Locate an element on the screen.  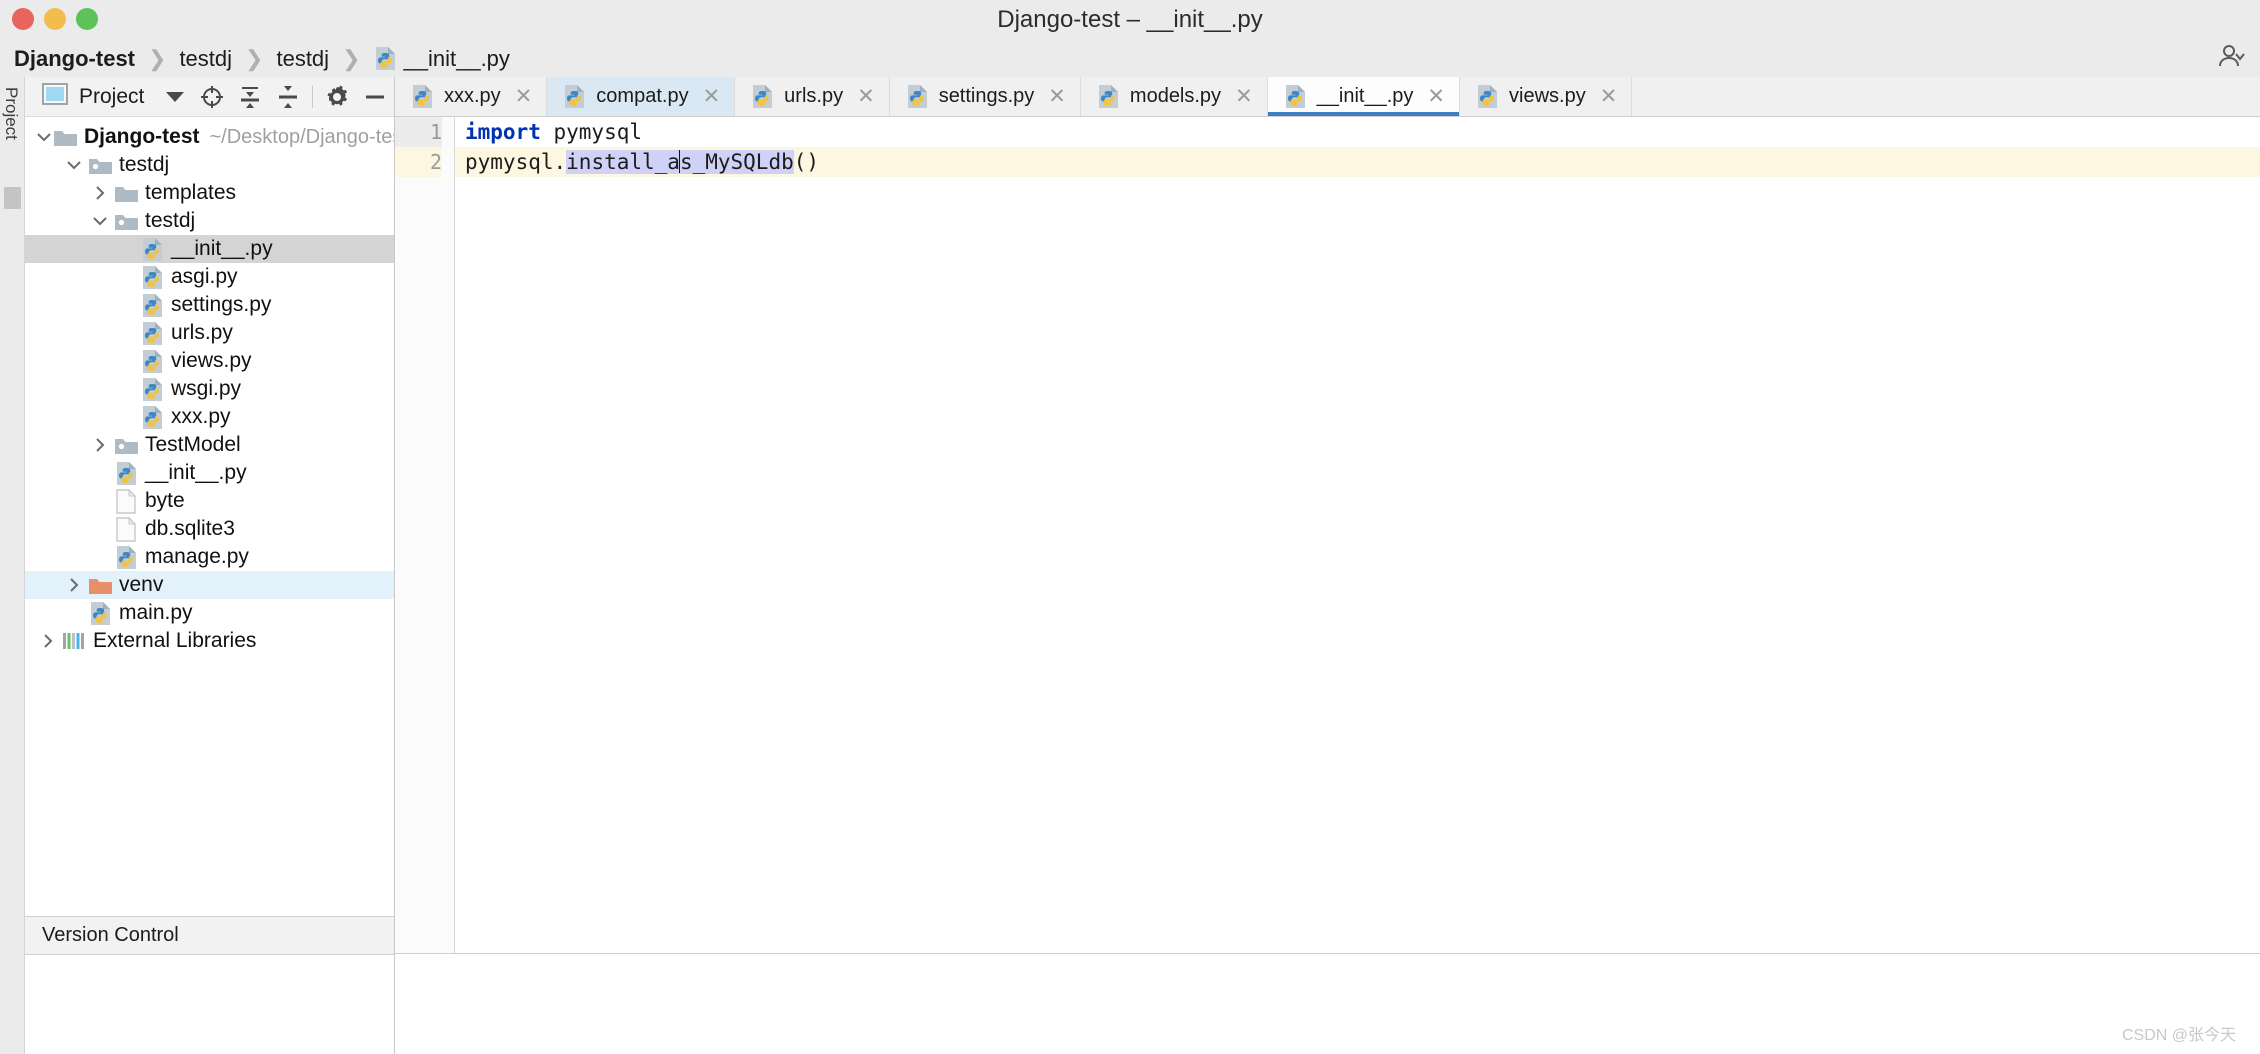
tree-item-testmodel: TestModel is located at coordinates (209, 445).